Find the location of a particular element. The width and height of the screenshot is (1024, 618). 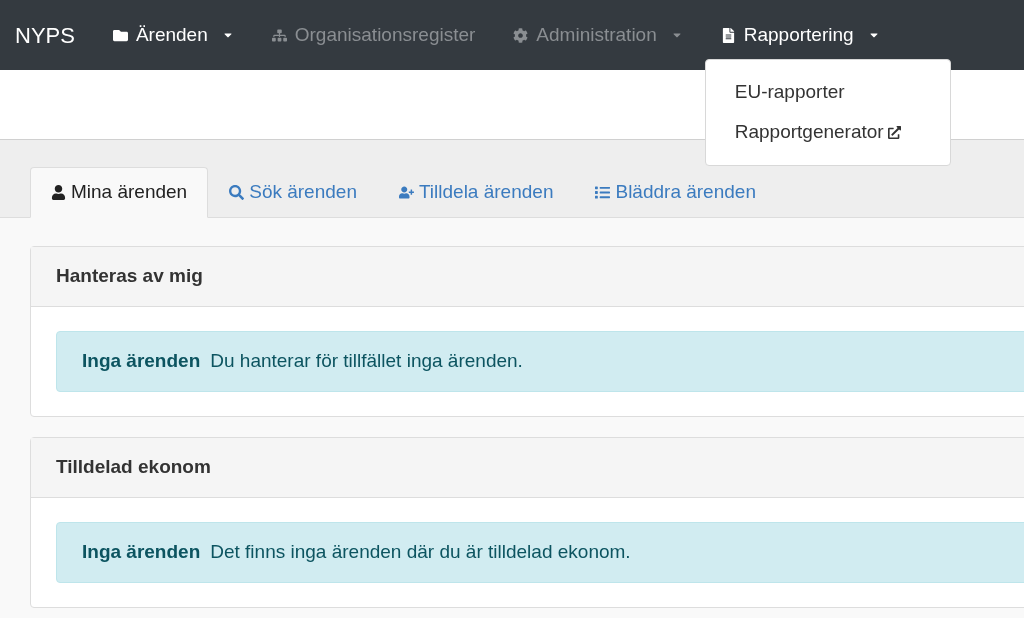

sitemap-icon is located at coordinates (279, 35).